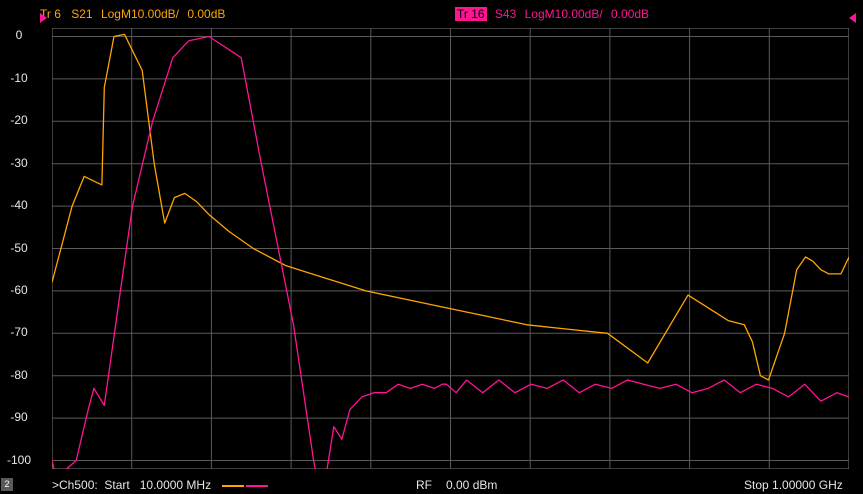 This screenshot has width=863, height=494. Describe the element at coordinates (19, 162) in the screenshot. I see `y-tick-label: -30` at that location.